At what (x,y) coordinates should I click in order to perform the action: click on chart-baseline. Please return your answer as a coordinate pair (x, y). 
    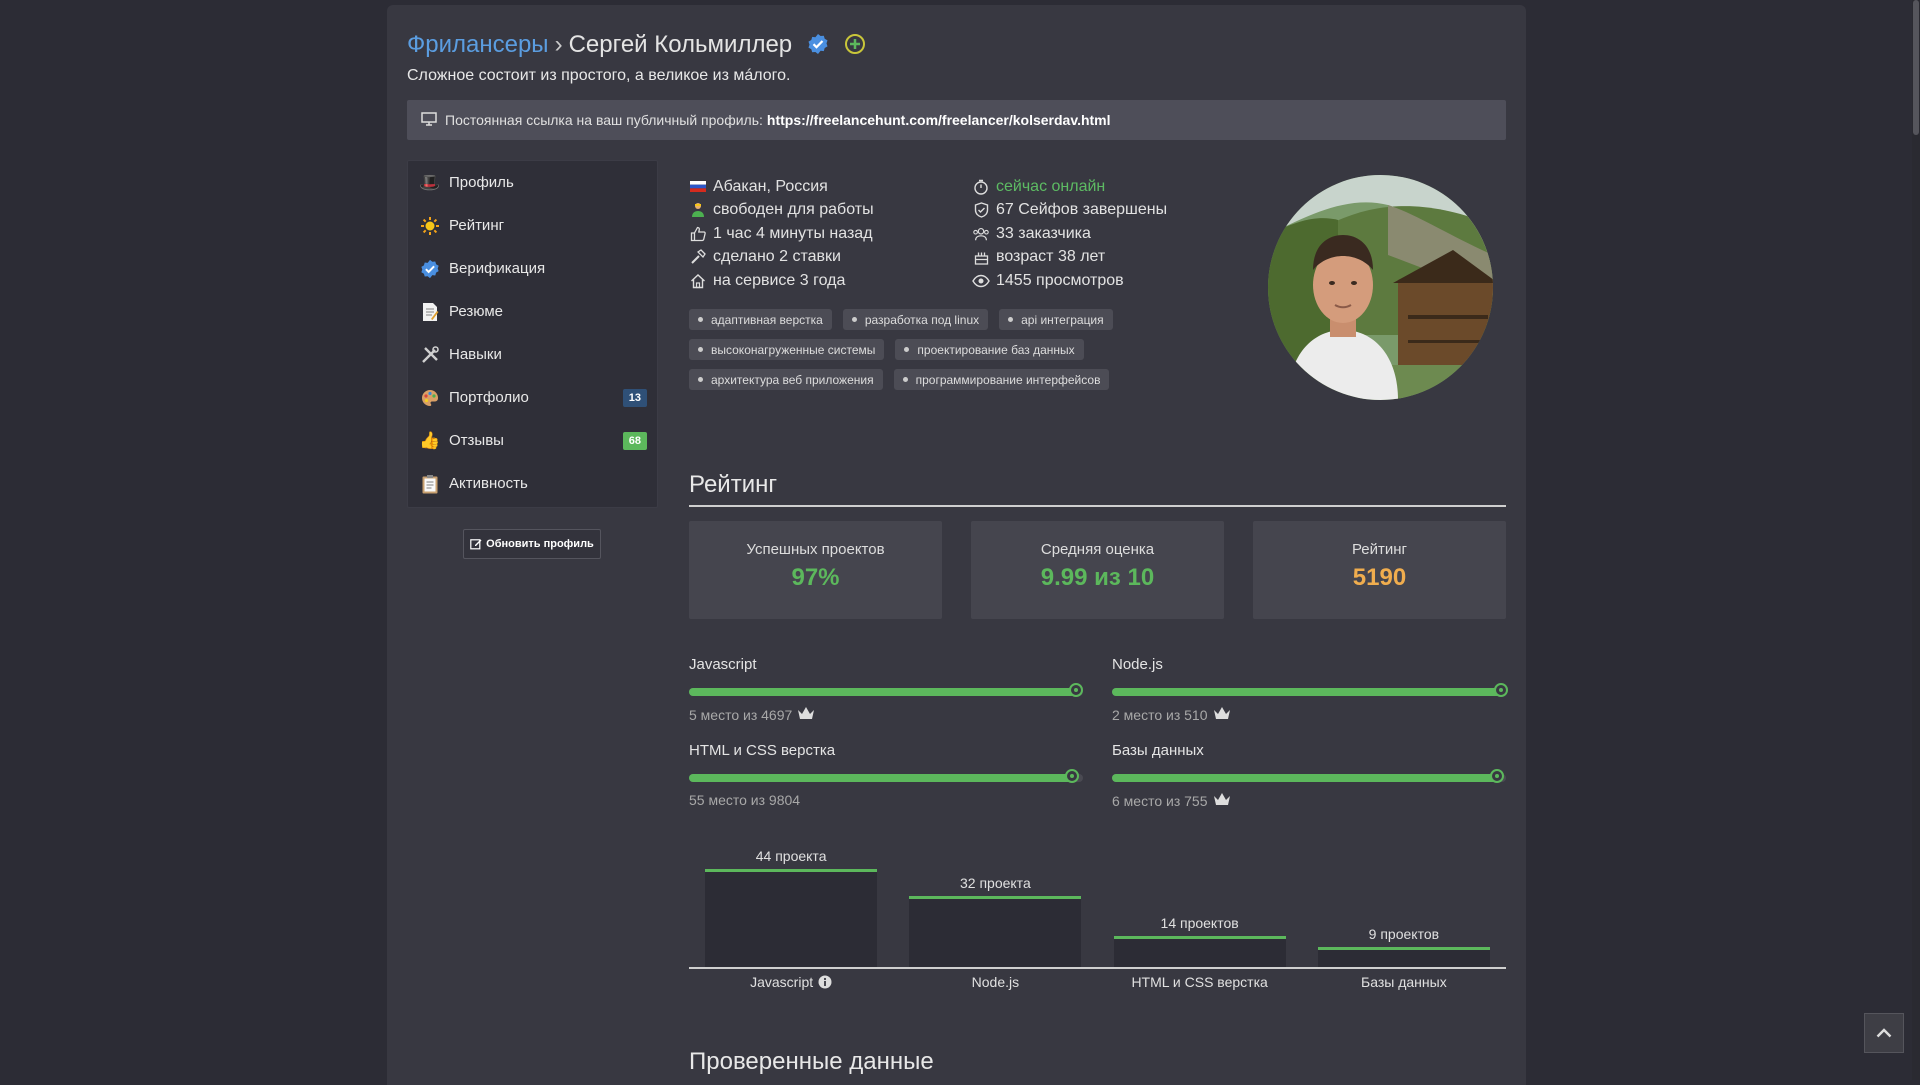
    Looking at the image, I should click on (1097, 968).